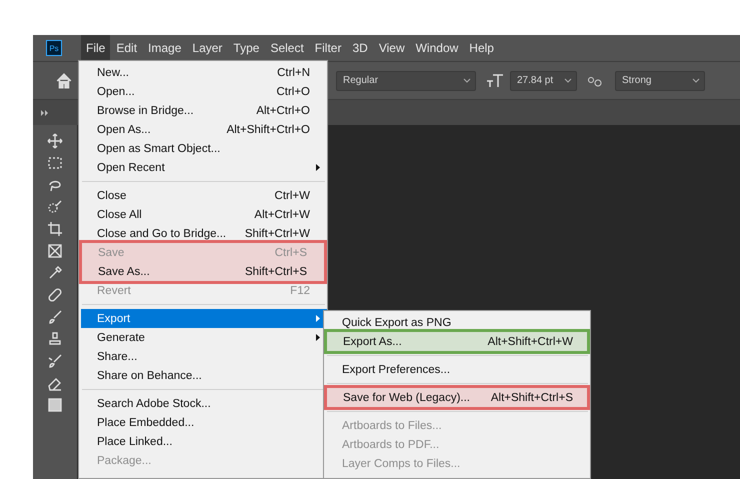 This screenshot has width=740, height=479. Describe the element at coordinates (481, 48) in the screenshot. I see `menu-title: Help` at that location.